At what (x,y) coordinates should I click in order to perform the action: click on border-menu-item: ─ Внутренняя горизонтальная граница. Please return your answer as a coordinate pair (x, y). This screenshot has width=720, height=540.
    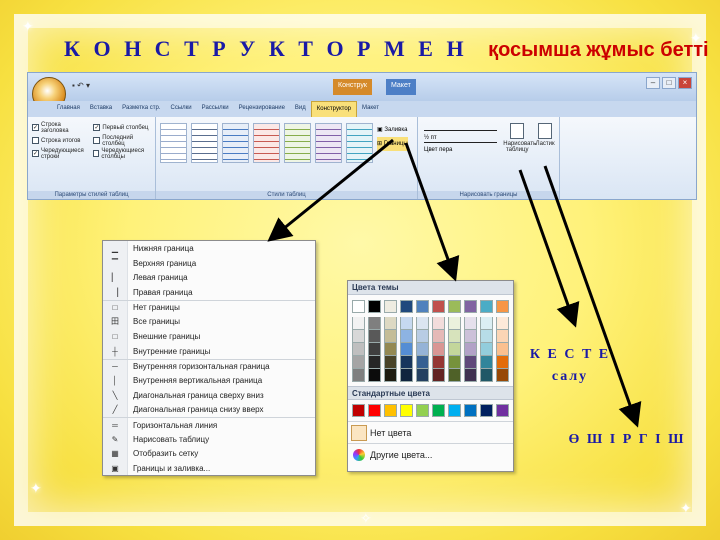
    Looking at the image, I should click on (209, 366).